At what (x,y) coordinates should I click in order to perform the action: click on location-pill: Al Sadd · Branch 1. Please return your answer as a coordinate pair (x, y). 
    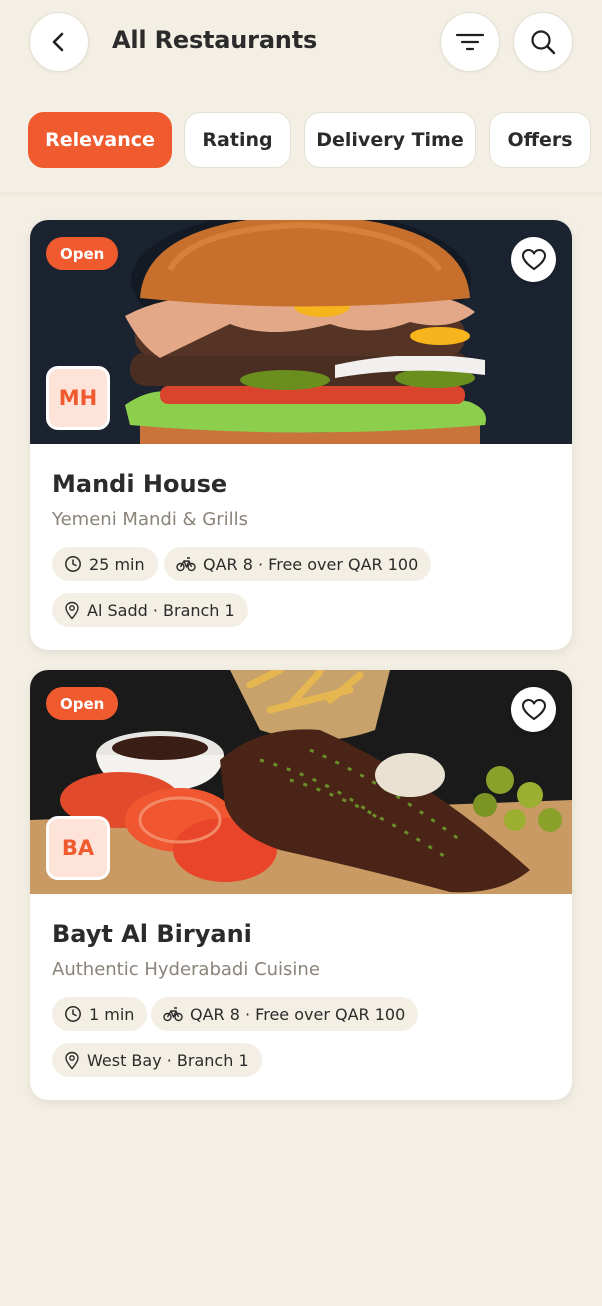
    Looking at the image, I should click on (150, 610).